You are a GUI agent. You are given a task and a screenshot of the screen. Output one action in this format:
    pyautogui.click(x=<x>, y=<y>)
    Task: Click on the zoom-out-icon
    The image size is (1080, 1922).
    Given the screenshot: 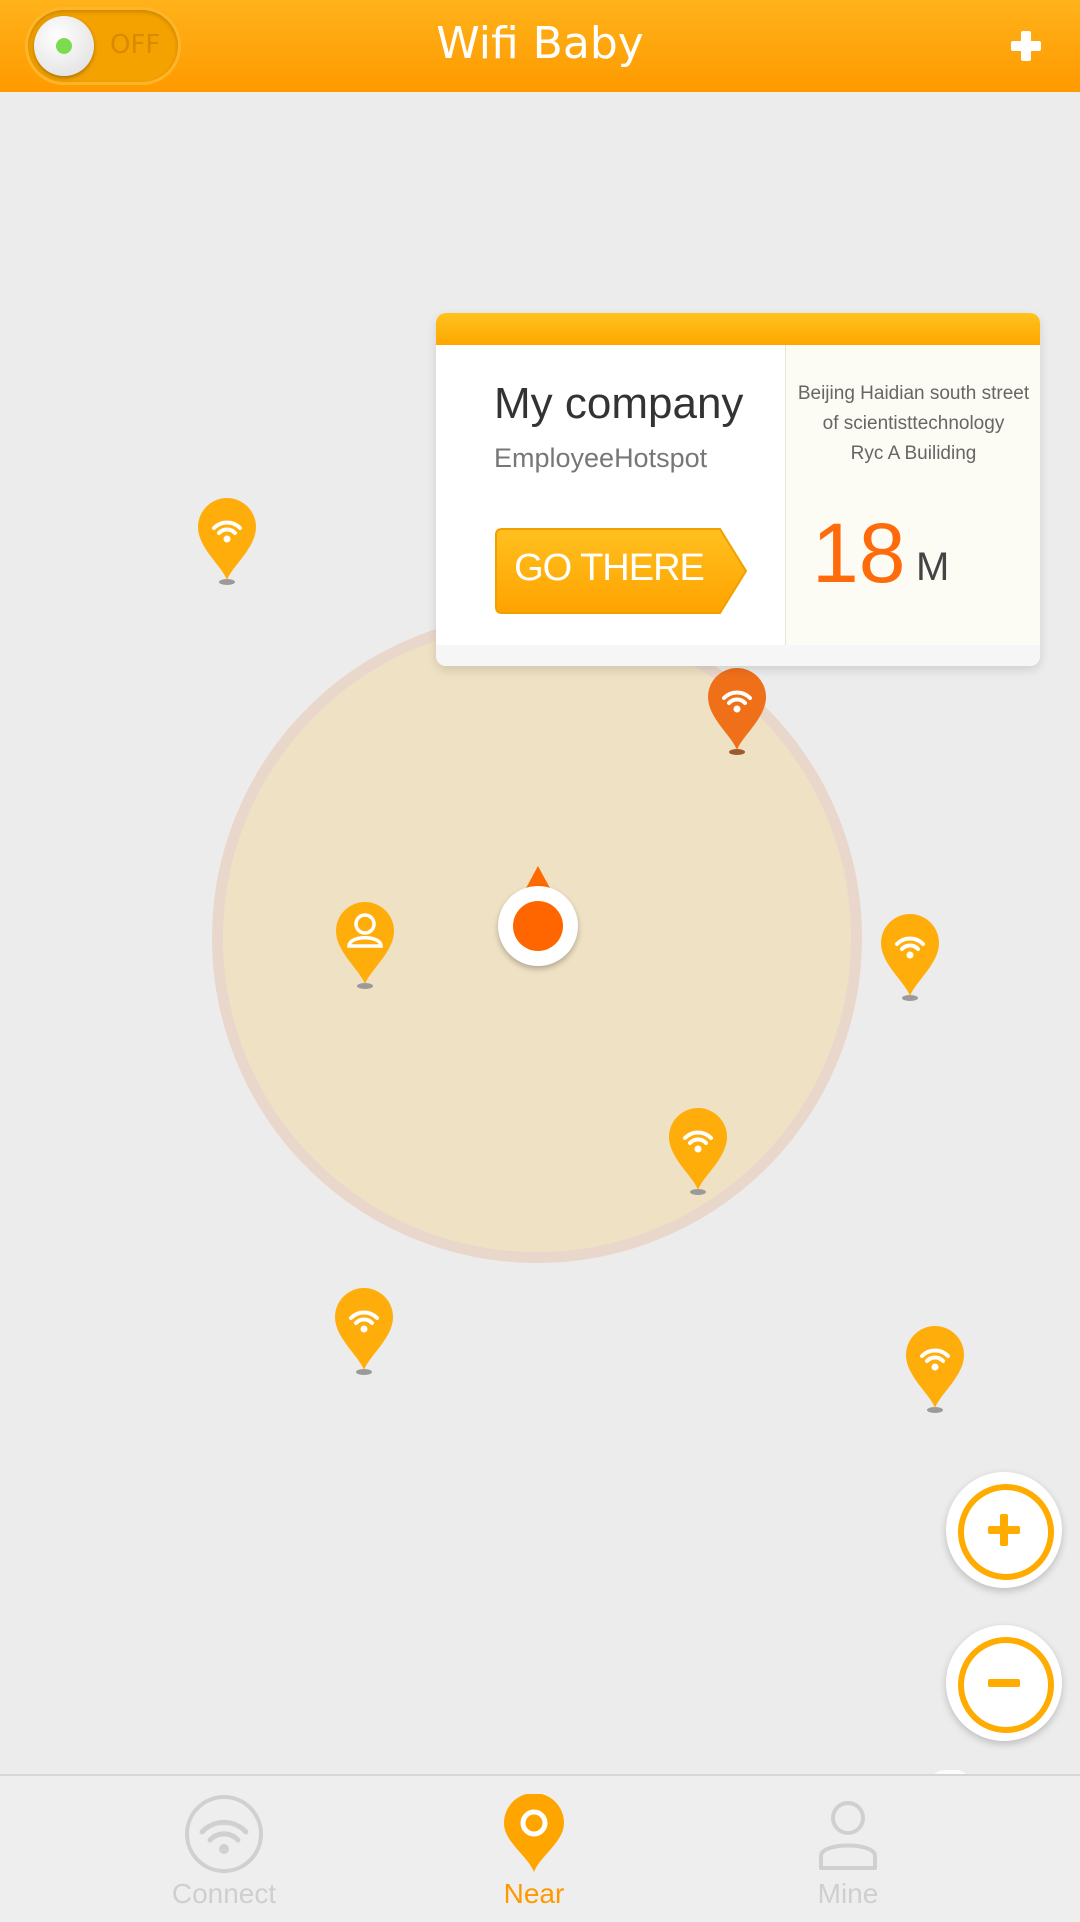 What is the action you would take?
    pyautogui.click(x=1004, y=1683)
    